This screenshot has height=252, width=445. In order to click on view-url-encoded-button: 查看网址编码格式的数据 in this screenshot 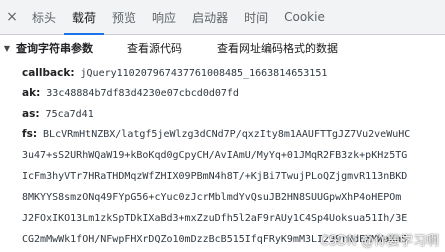, I will do `click(277, 48)`.